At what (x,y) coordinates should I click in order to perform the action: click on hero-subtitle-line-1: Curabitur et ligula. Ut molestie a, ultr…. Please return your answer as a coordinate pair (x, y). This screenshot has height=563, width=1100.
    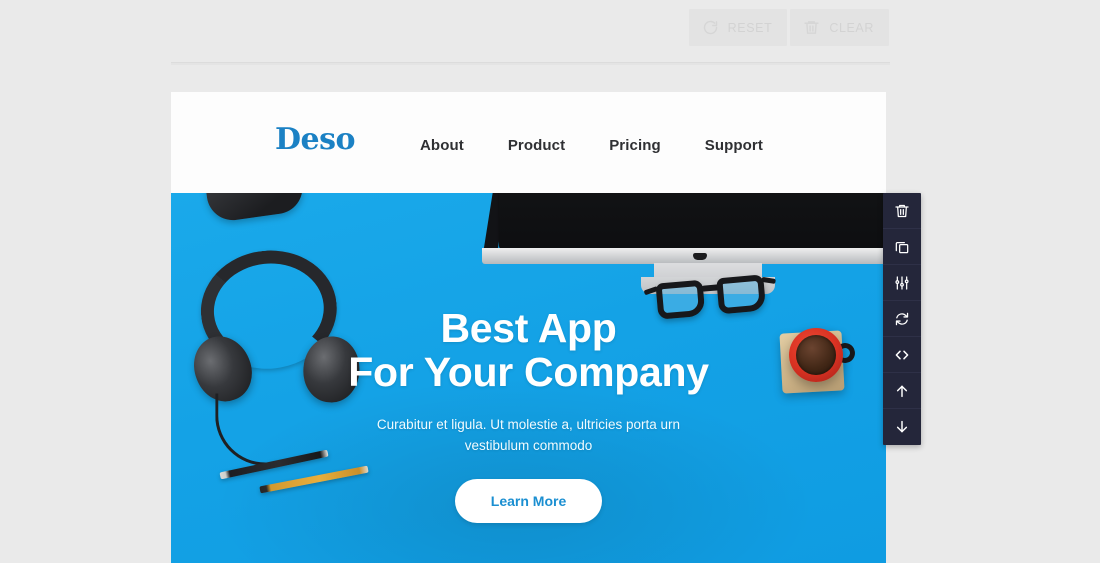
    Looking at the image, I should click on (528, 424).